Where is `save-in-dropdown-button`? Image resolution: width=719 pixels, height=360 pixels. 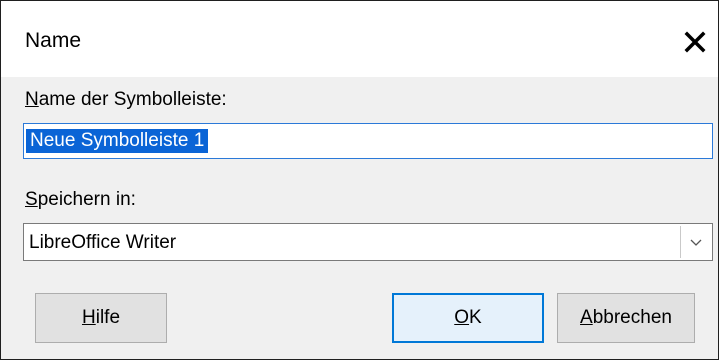
save-in-dropdown-button is located at coordinates (695, 242).